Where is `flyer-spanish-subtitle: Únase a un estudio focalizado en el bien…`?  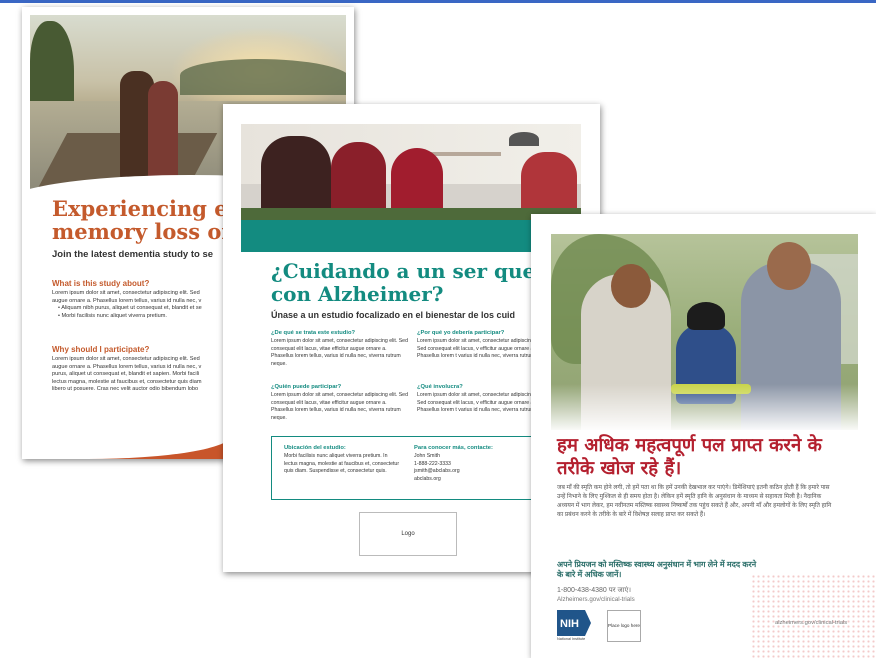
flyer-spanish-subtitle: Únase a un estudio focalizado en el bien… is located at coordinates (393, 315).